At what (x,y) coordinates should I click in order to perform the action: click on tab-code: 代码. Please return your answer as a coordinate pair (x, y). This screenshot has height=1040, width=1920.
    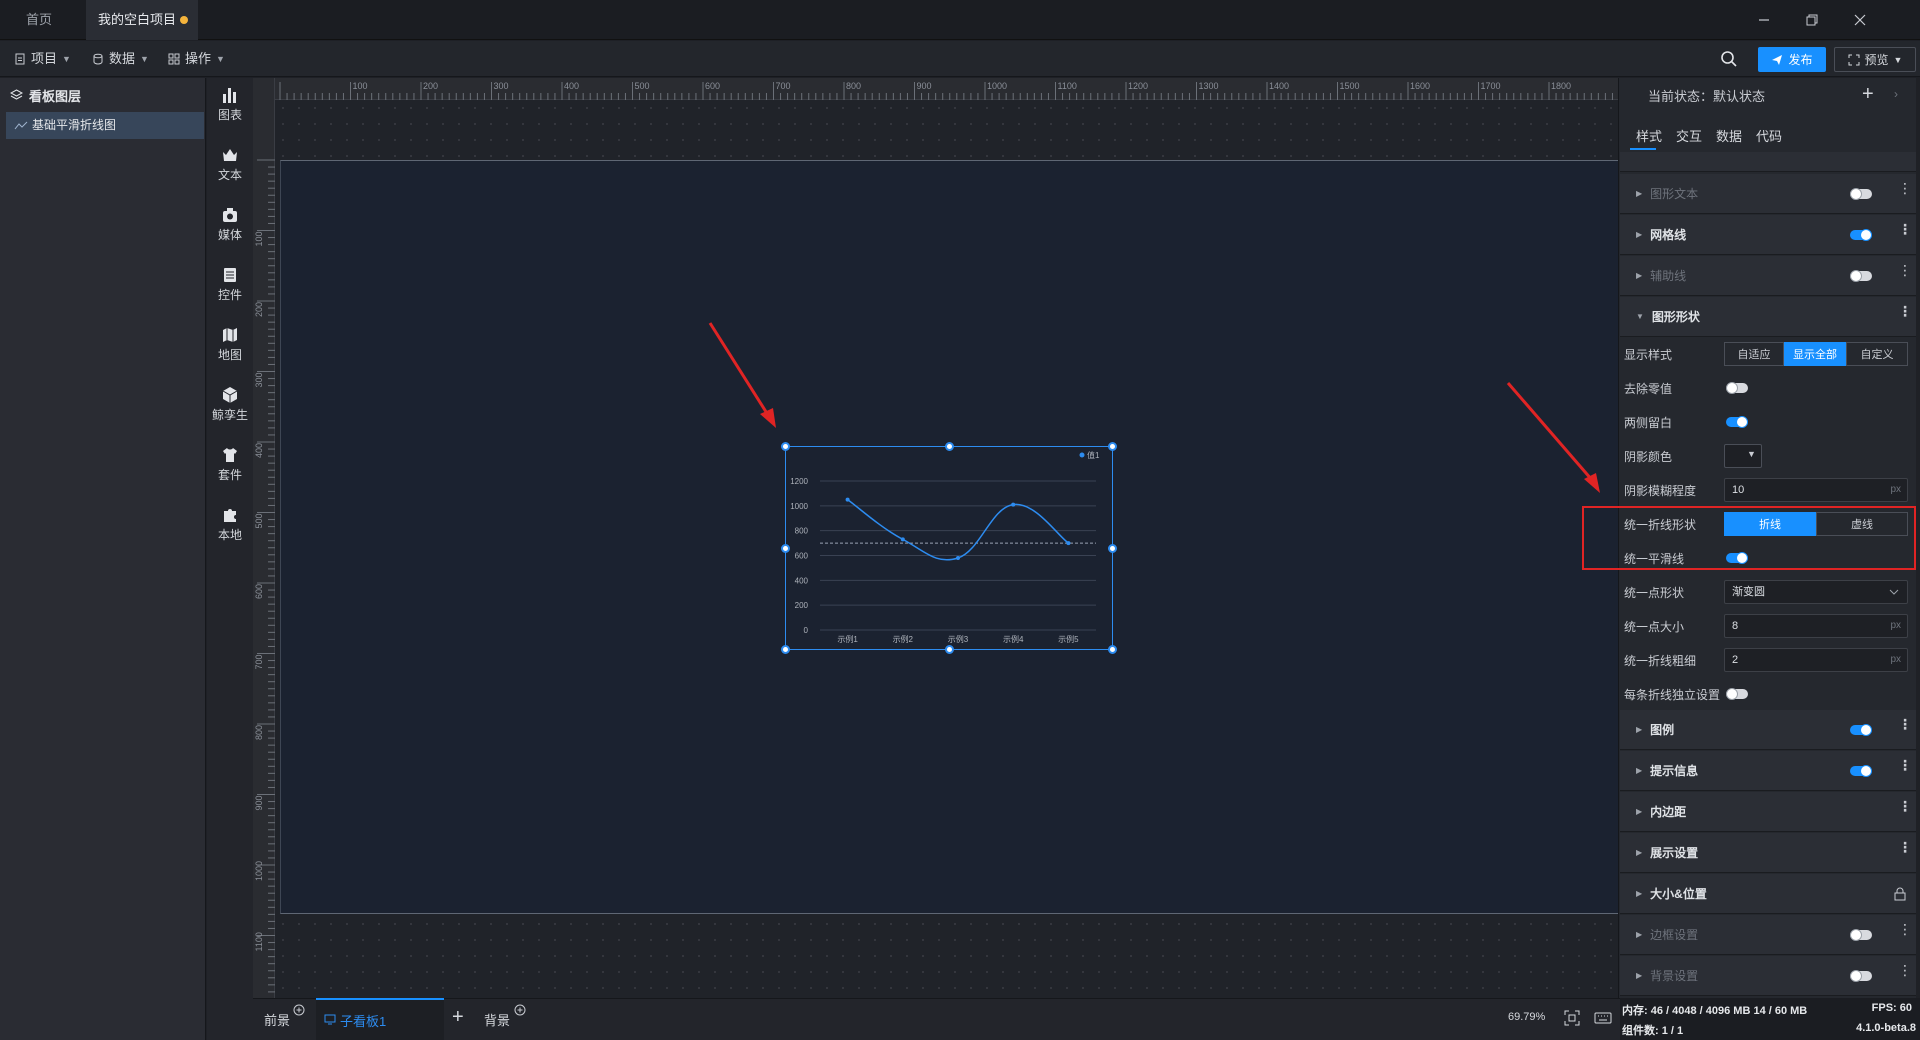
    Looking at the image, I should click on (1769, 135).